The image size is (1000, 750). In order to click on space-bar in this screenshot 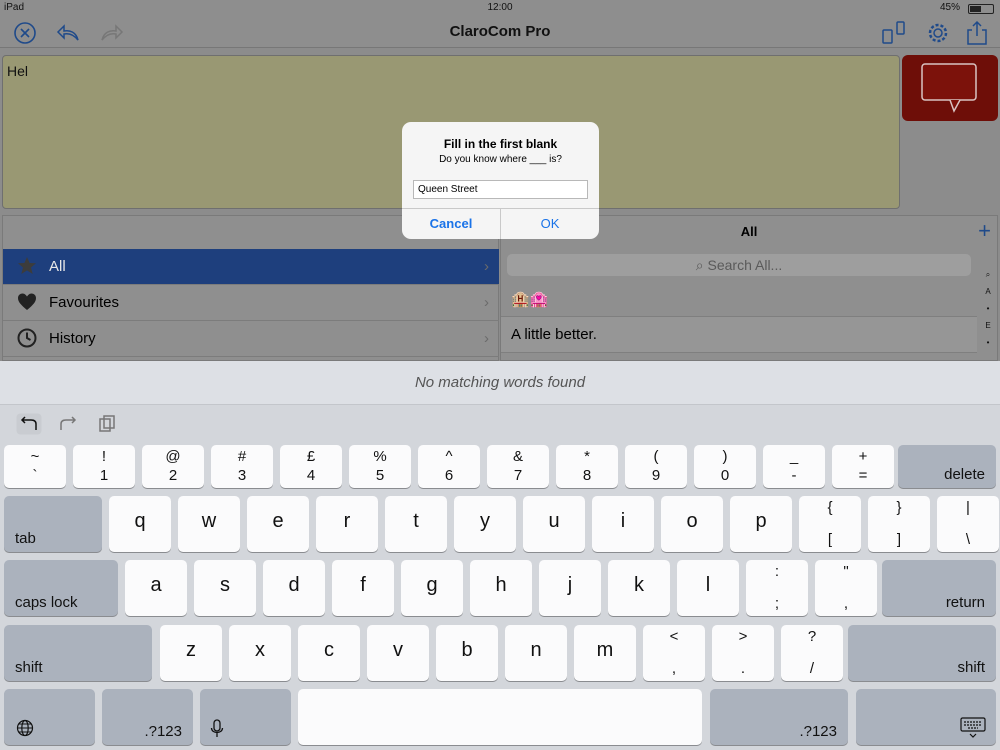, I will do `click(500, 717)`.